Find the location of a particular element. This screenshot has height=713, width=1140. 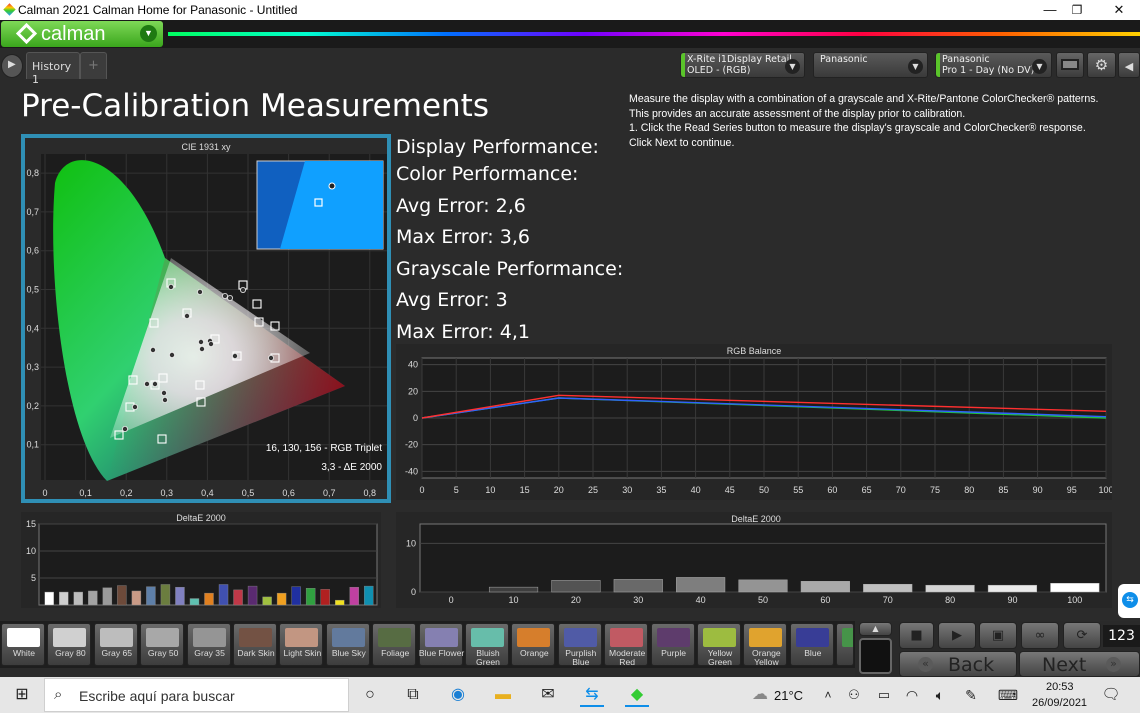

continuous-read-button: ∞ is located at coordinates (1040, 635).